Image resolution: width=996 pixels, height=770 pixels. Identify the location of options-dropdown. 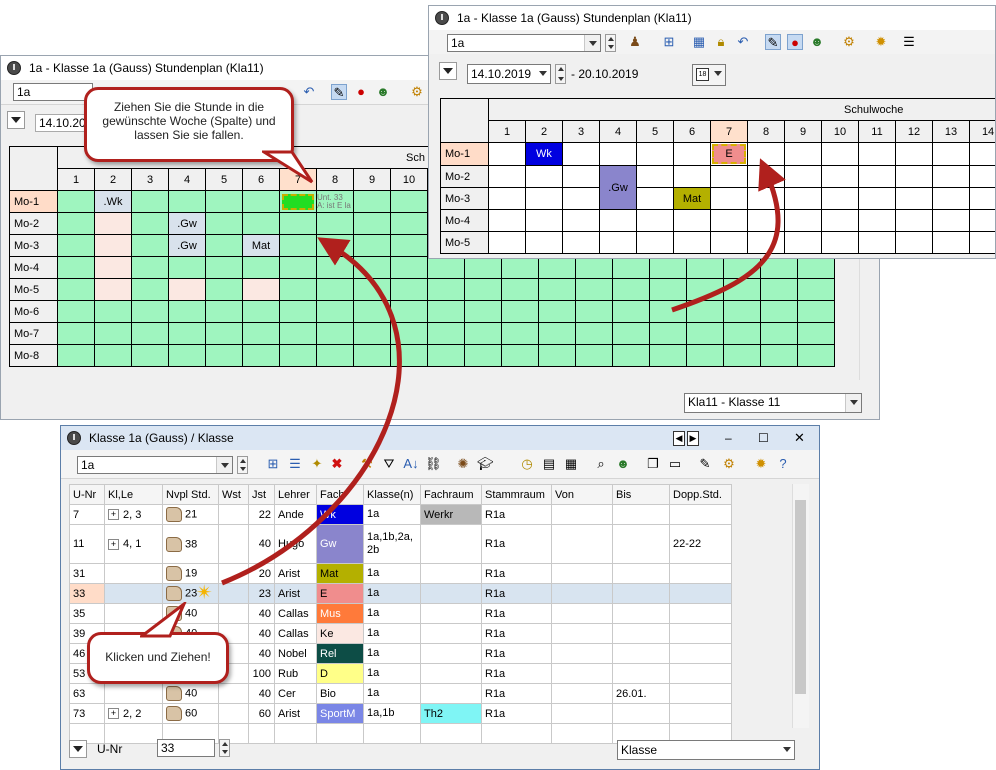
(448, 71).